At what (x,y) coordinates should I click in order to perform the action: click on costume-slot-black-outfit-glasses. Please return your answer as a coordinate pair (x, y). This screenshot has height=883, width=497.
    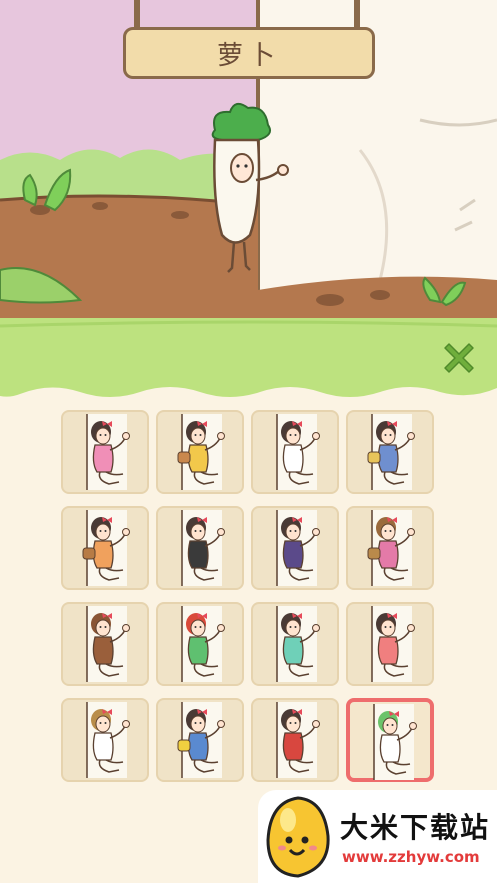
    Looking at the image, I should click on (200, 548).